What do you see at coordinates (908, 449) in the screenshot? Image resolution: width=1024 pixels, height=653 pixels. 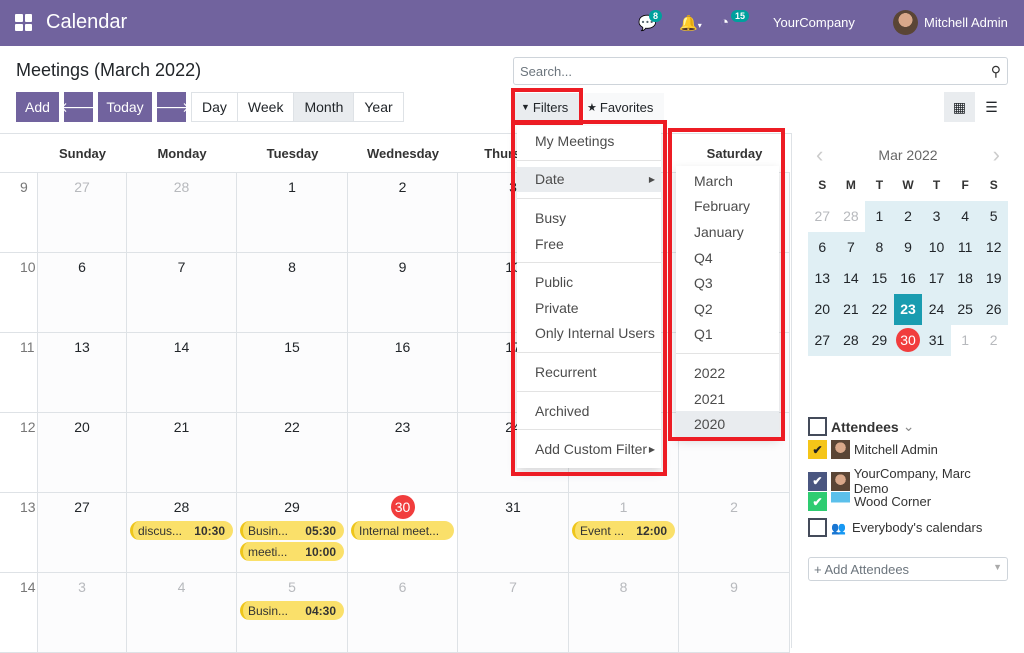 I see `attendee-filter: ✔ Mitchell Admin` at bounding box center [908, 449].